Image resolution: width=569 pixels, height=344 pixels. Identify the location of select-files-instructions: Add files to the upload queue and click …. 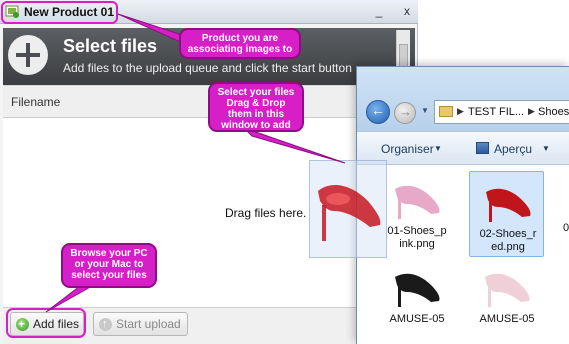
(207, 68).